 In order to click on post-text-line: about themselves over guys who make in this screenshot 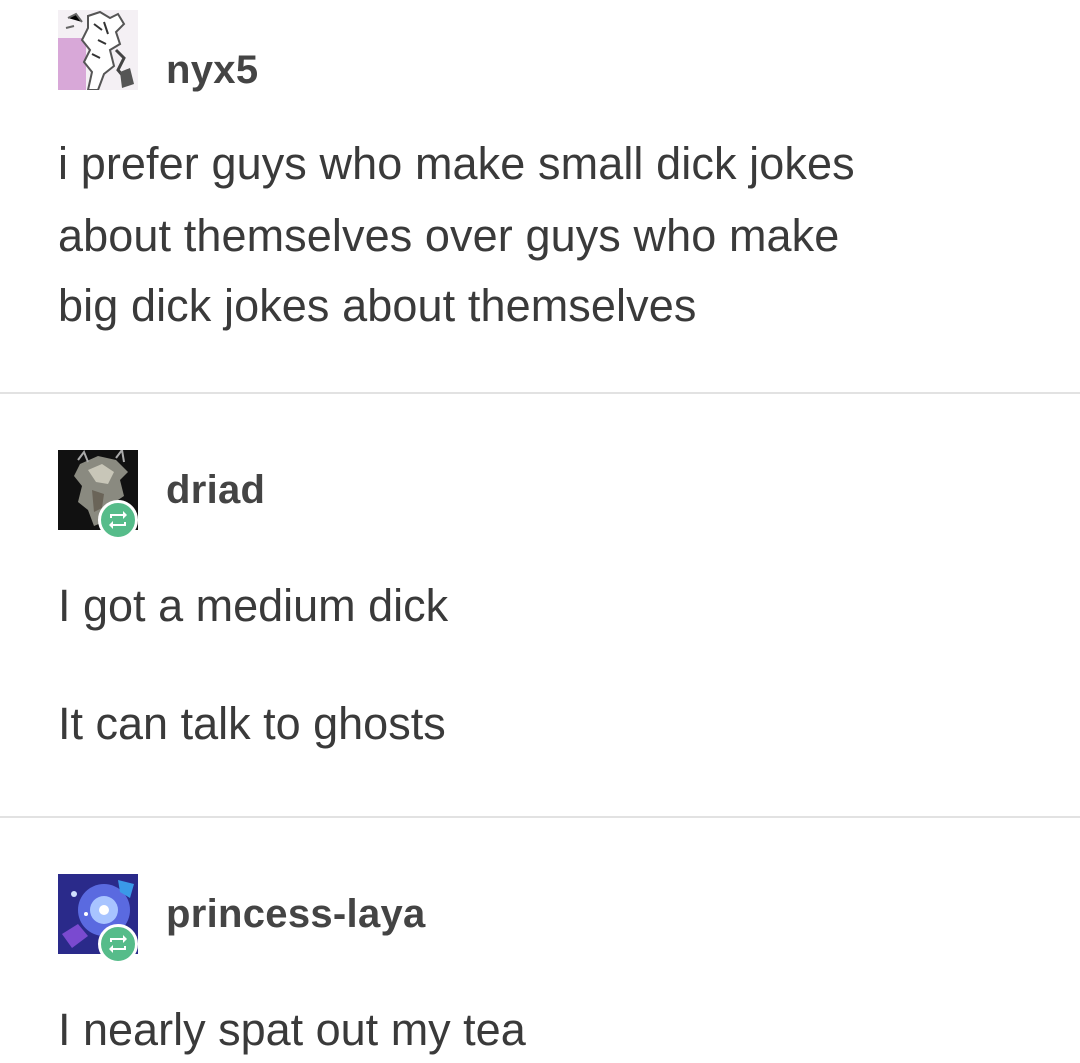, I will do `click(449, 235)`.